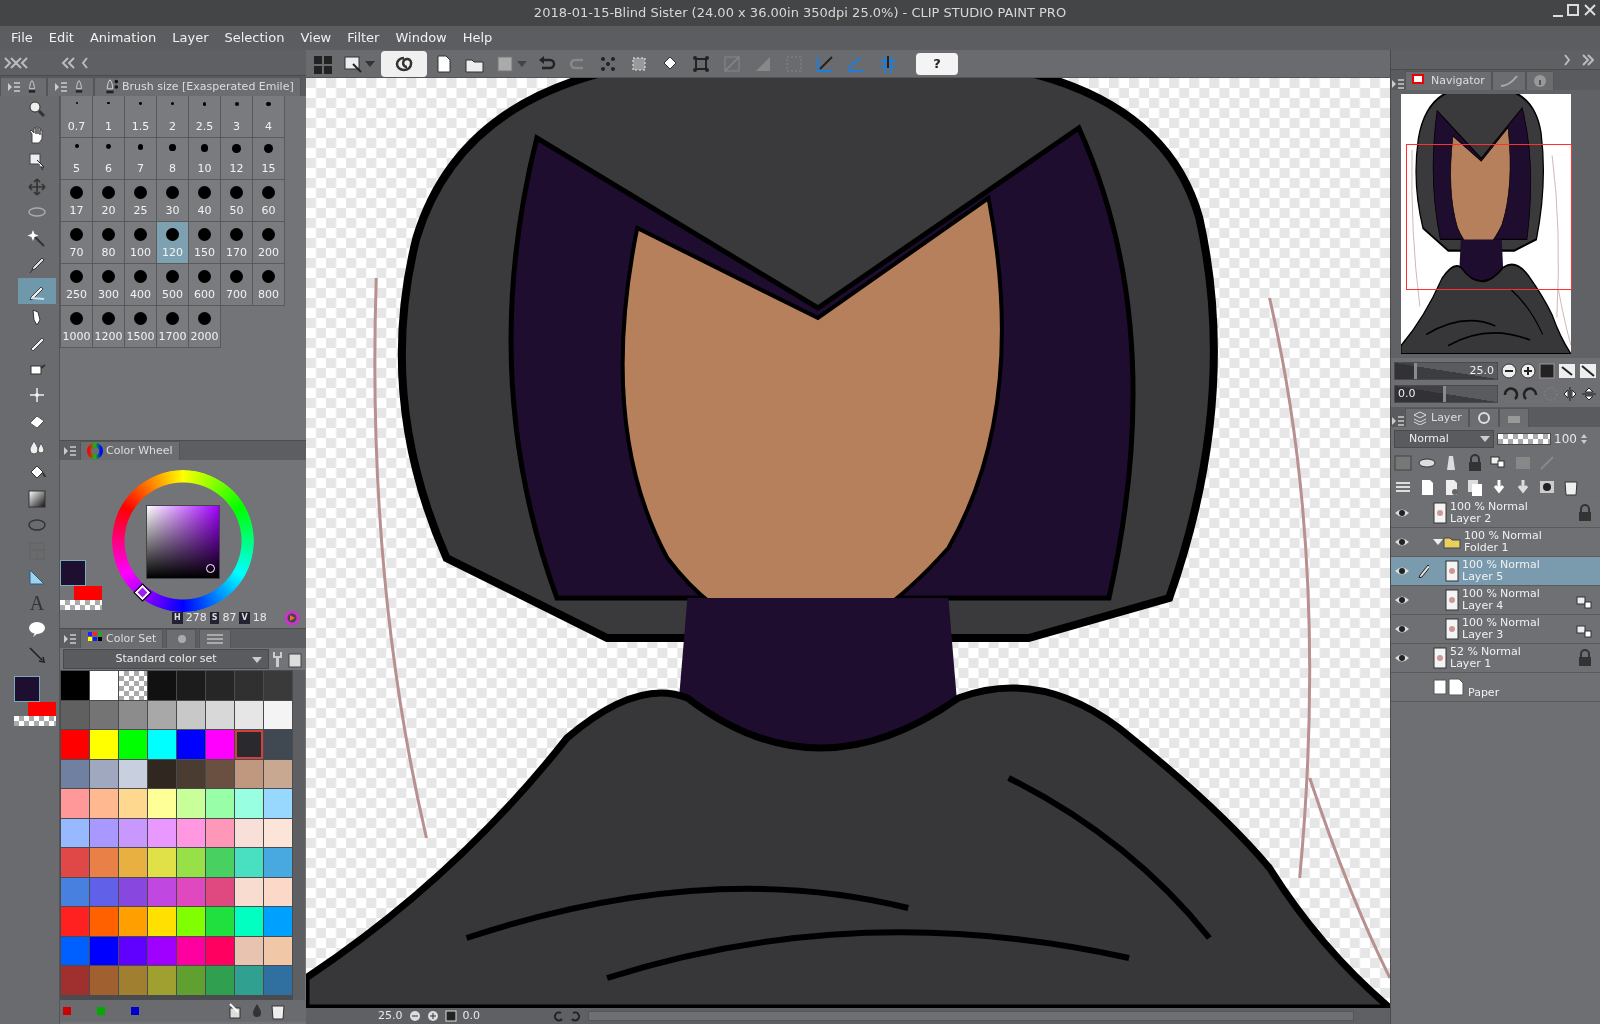 Image resolution: width=1600 pixels, height=1024 pixels. I want to click on brush-size-option: 40, so click(205, 201).